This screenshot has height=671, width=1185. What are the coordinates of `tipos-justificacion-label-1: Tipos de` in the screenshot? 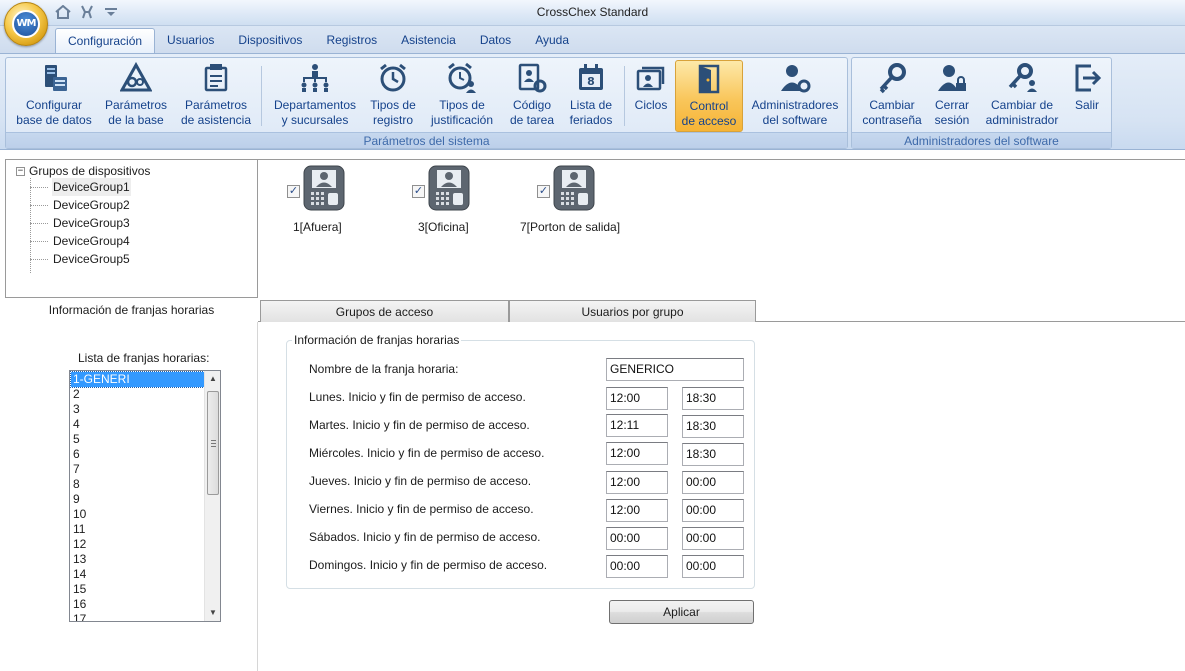 It's located at (462, 105).